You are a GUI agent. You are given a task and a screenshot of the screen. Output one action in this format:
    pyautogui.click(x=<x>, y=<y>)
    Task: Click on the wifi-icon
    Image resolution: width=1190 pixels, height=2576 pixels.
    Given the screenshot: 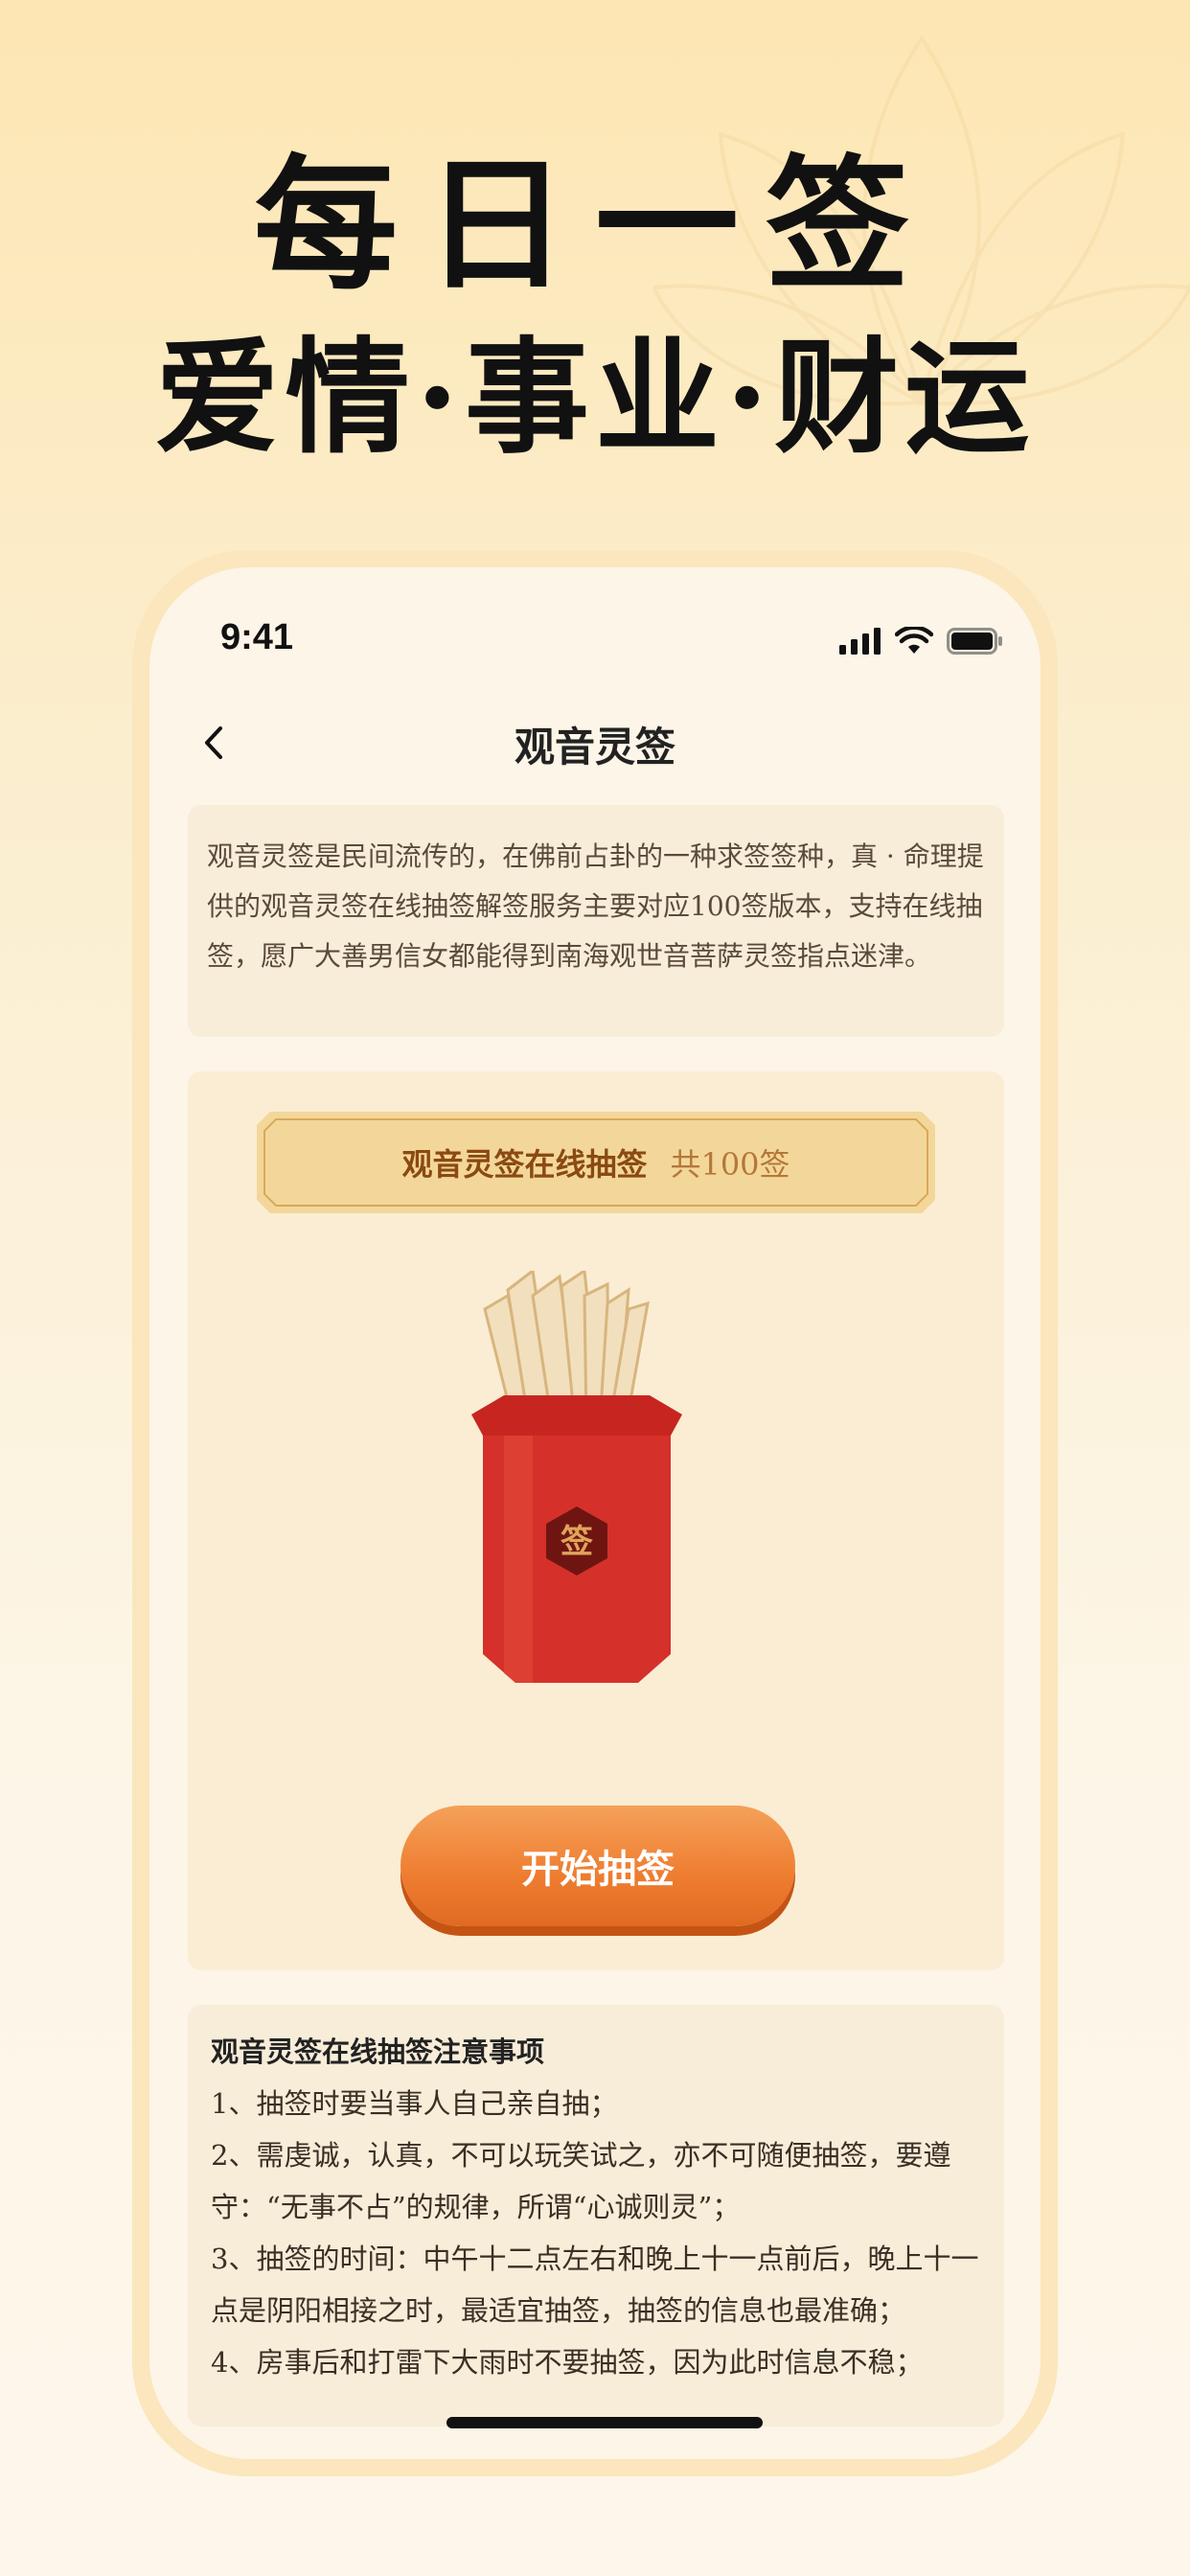 What is the action you would take?
    pyautogui.click(x=914, y=640)
    